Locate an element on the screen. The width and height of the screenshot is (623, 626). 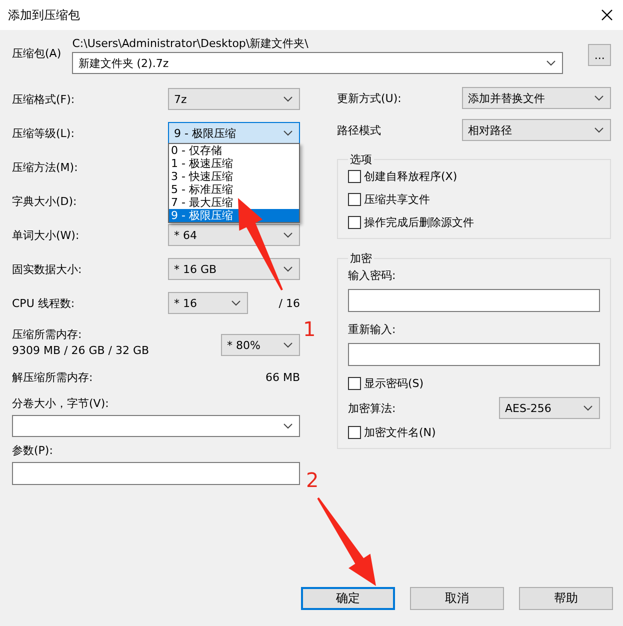
field-label: 路径模式 is located at coordinates (359, 130).